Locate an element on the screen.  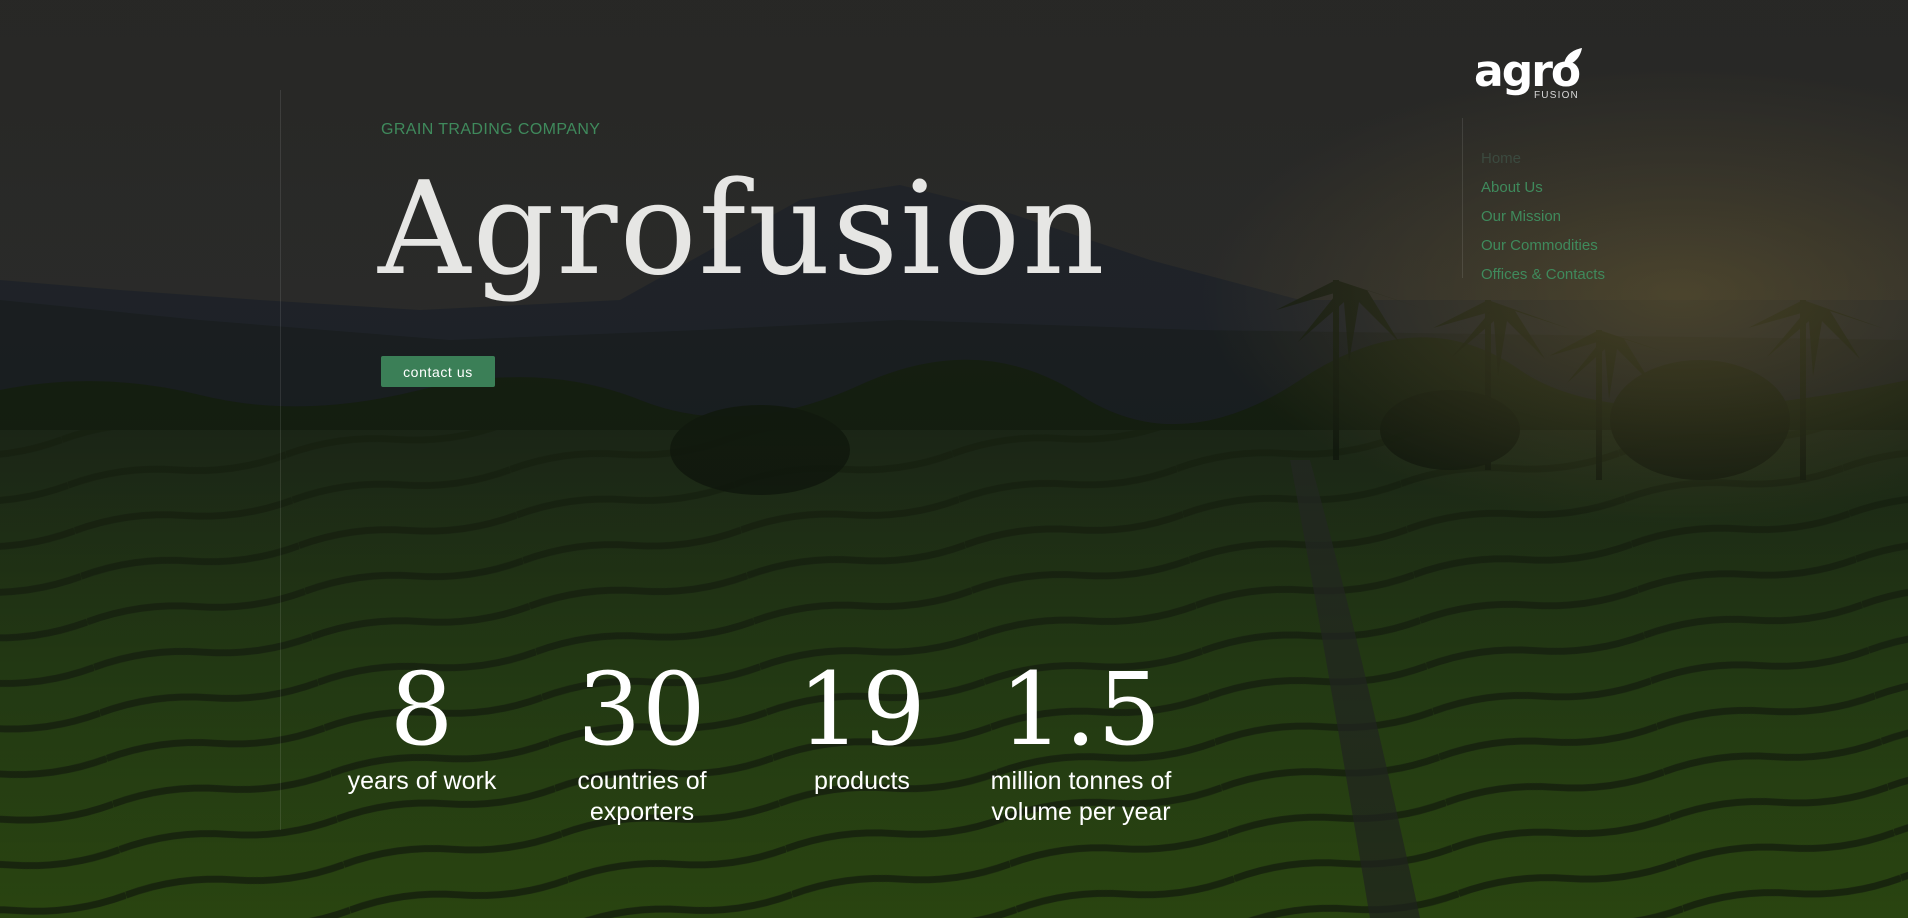
stat-label: countries of exporters is located at coordinates (642, 797).